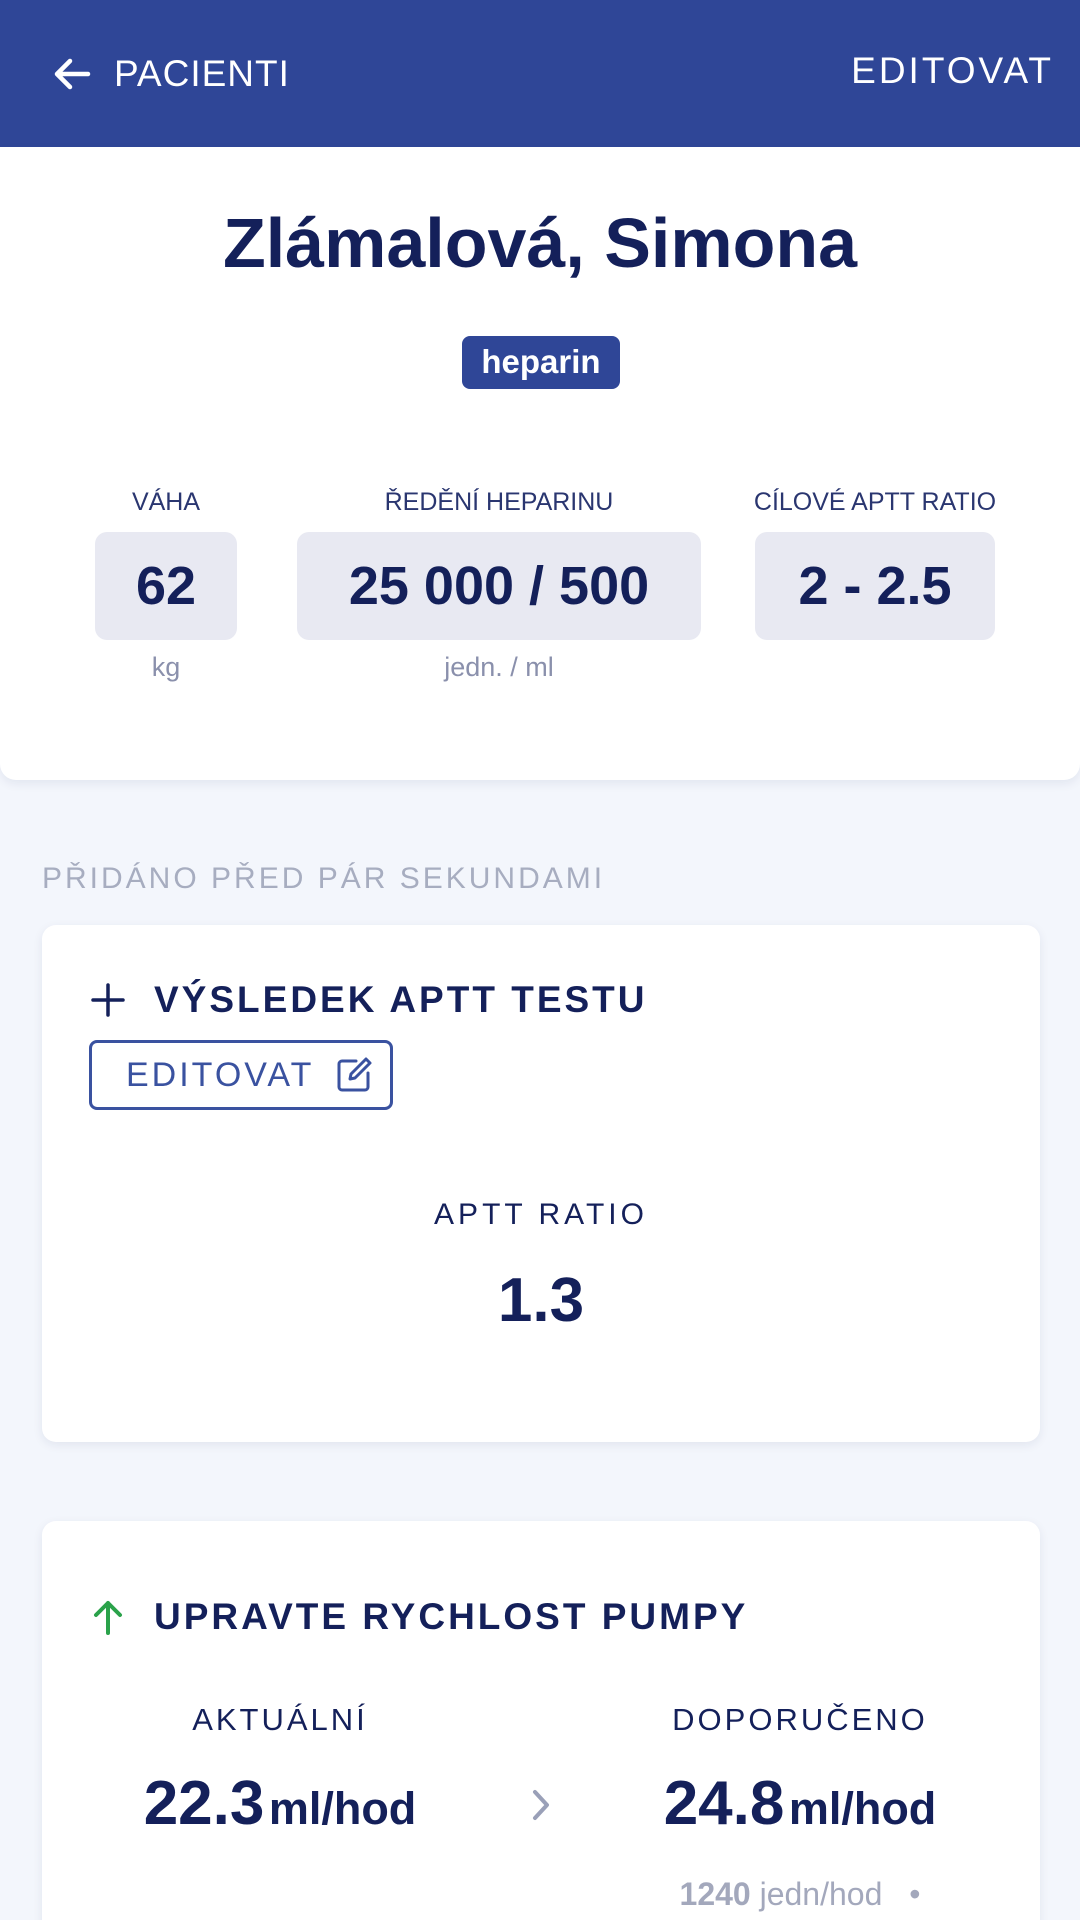 This screenshot has width=1080, height=1920. I want to click on recommended-units-unit: jedn/hod, so click(821, 1894).